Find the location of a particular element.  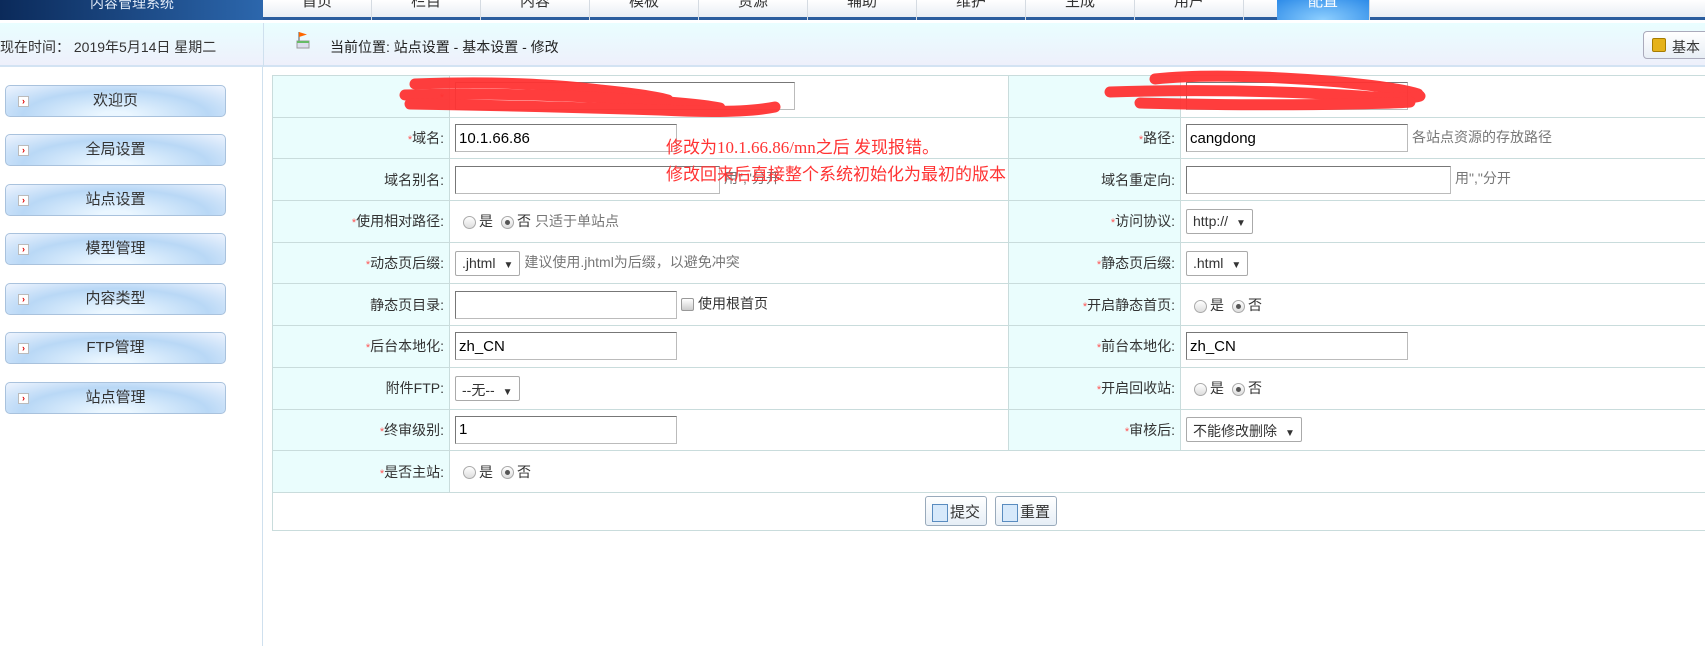

static-suffix-cell: .html ▼ is located at coordinates (1442, 263).